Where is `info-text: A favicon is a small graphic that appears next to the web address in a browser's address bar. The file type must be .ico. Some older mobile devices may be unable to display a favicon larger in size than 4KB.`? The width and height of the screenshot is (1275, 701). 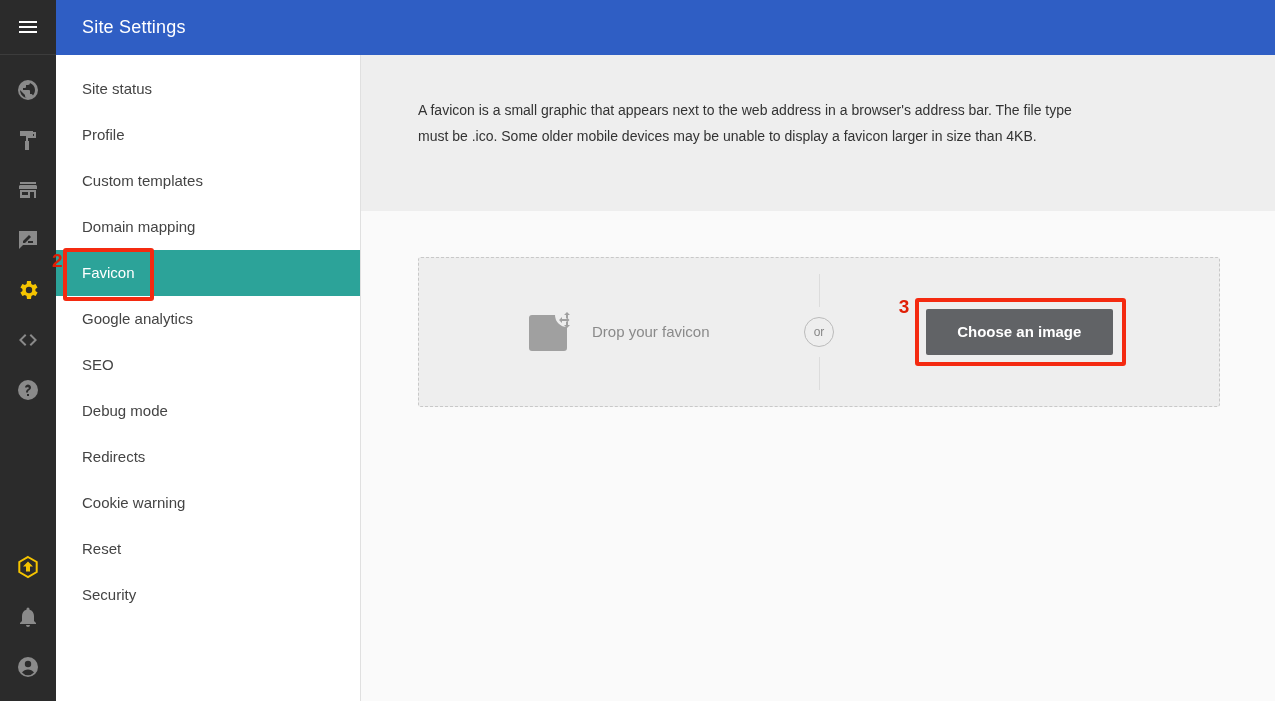 info-text: A favicon is a small graphic that appears next to the web address in a browser's address bar. The file type must be .ico. Some older mobile devices may be unable to display a favicon larger in size than 4KB. is located at coordinates (745, 123).